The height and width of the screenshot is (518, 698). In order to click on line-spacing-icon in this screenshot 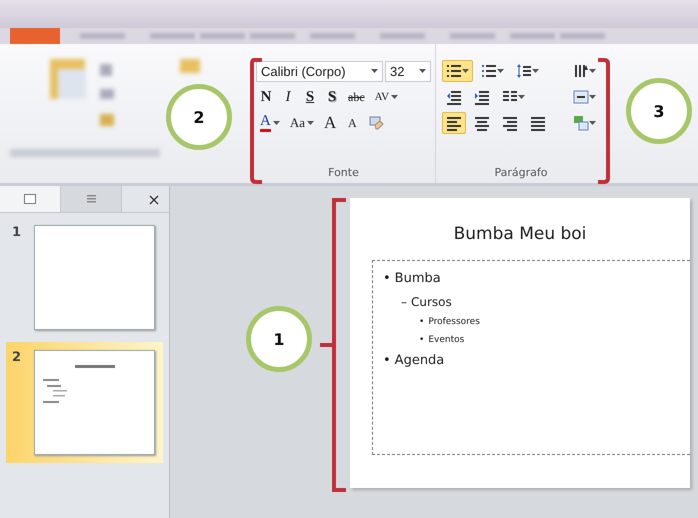, I will do `click(524, 71)`.